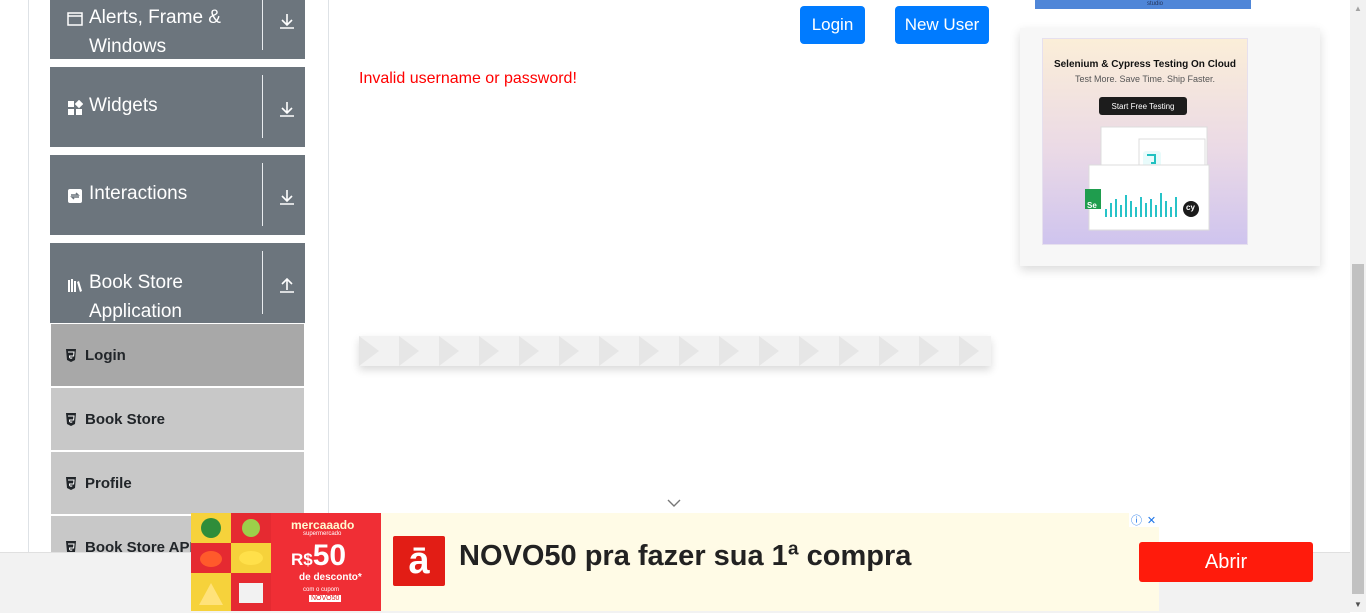 Image resolution: width=1366 pixels, height=613 pixels. What do you see at coordinates (75, 107) in the screenshot?
I see `widgets-icon` at bounding box center [75, 107].